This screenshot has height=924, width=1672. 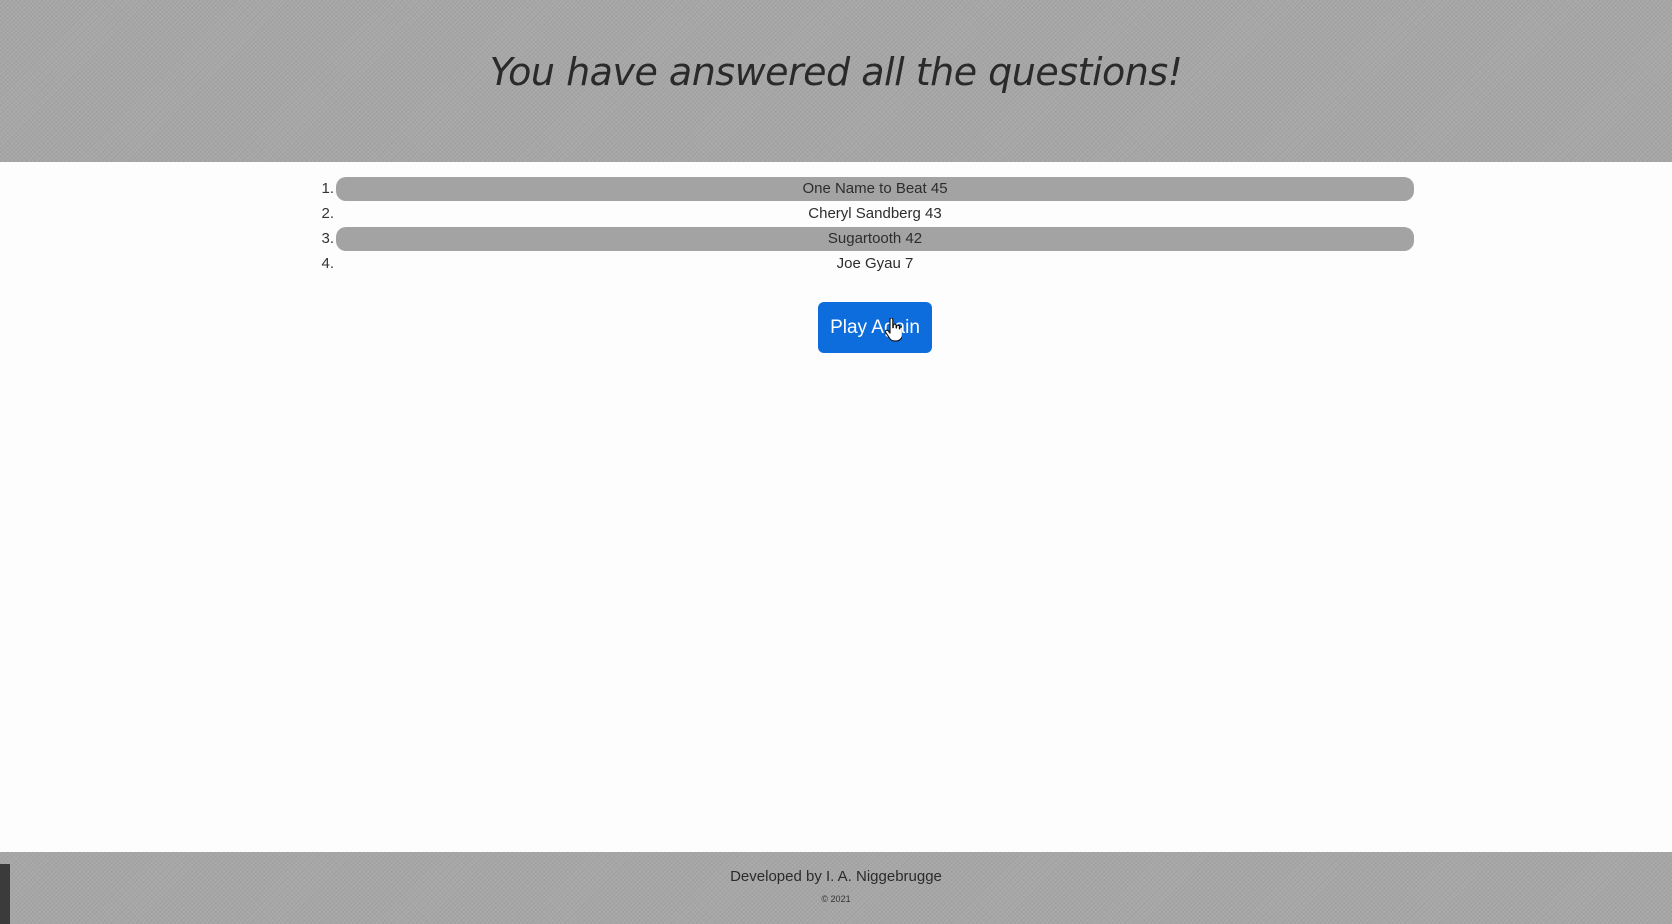 I want to click on highscore-rank: 1., so click(x=327, y=188).